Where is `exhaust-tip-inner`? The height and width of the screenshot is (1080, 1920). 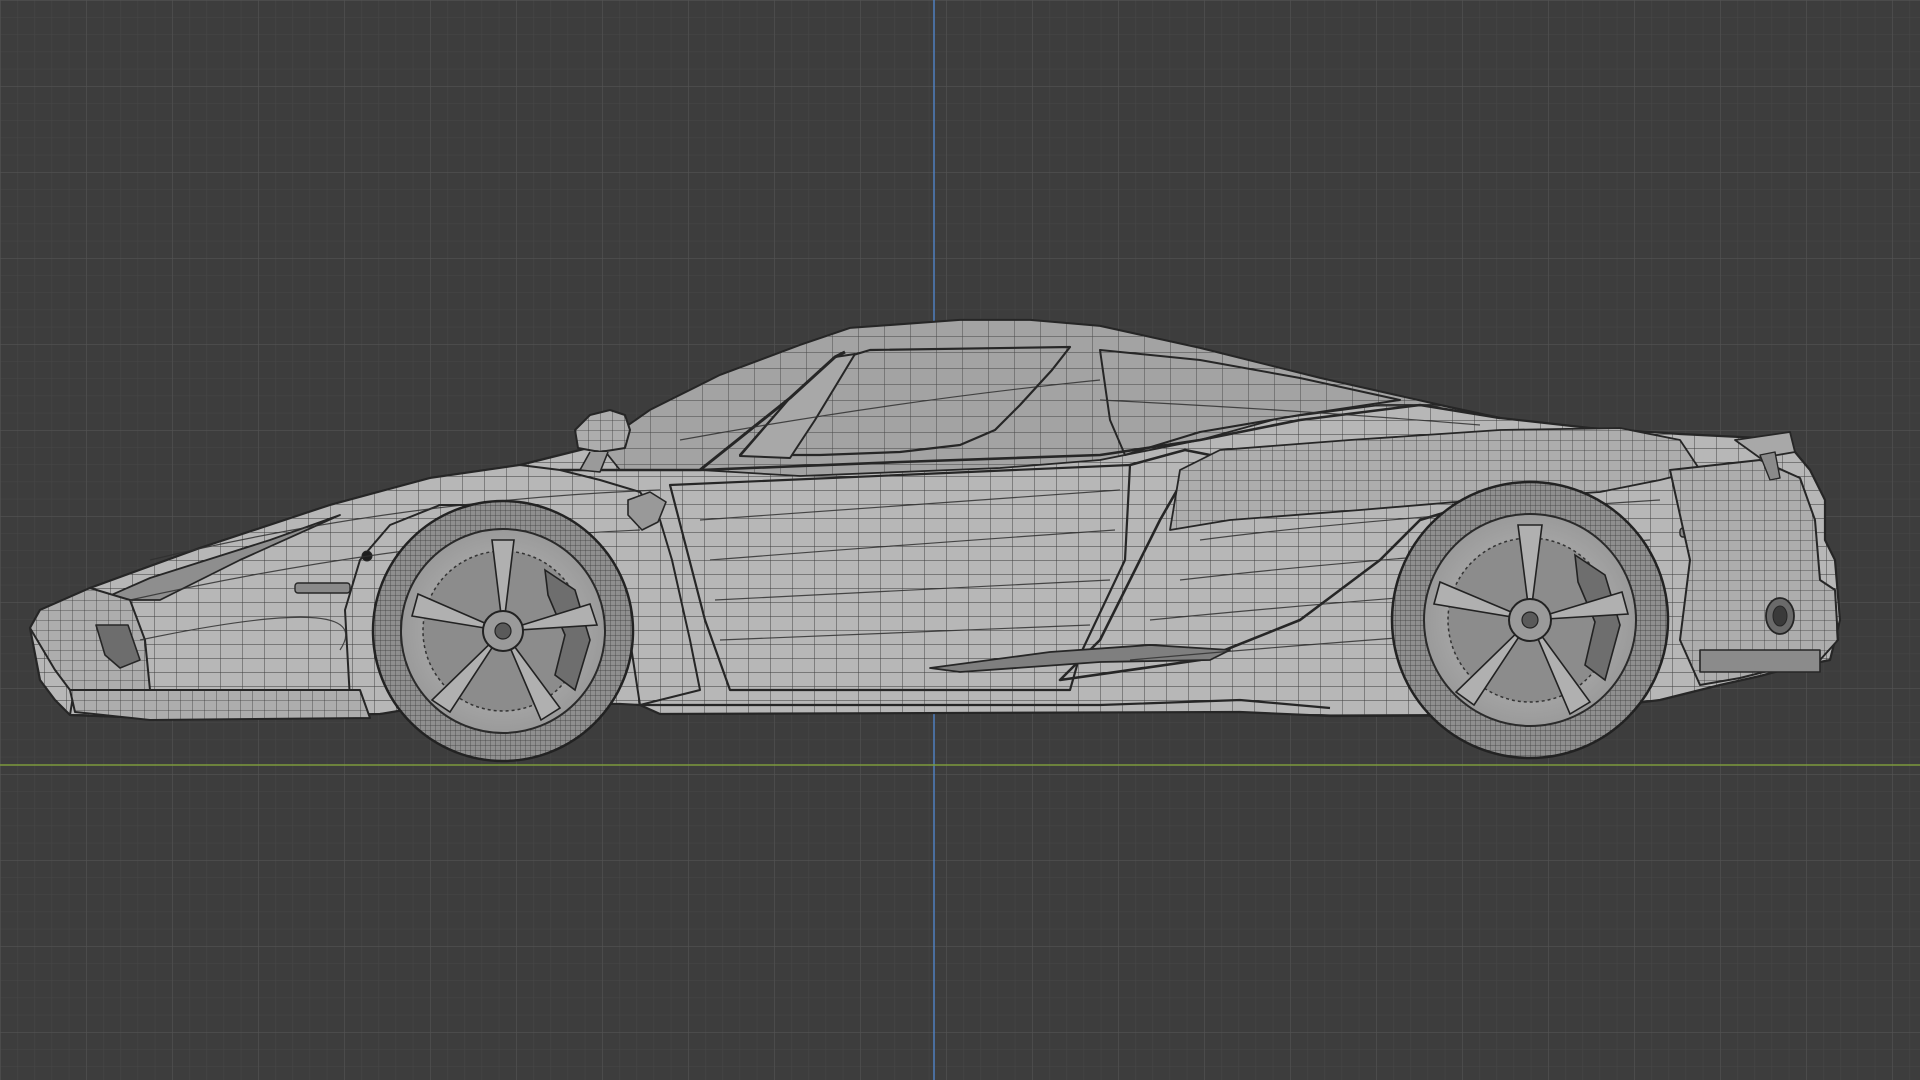
exhaust-tip-inner is located at coordinates (1780, 616).